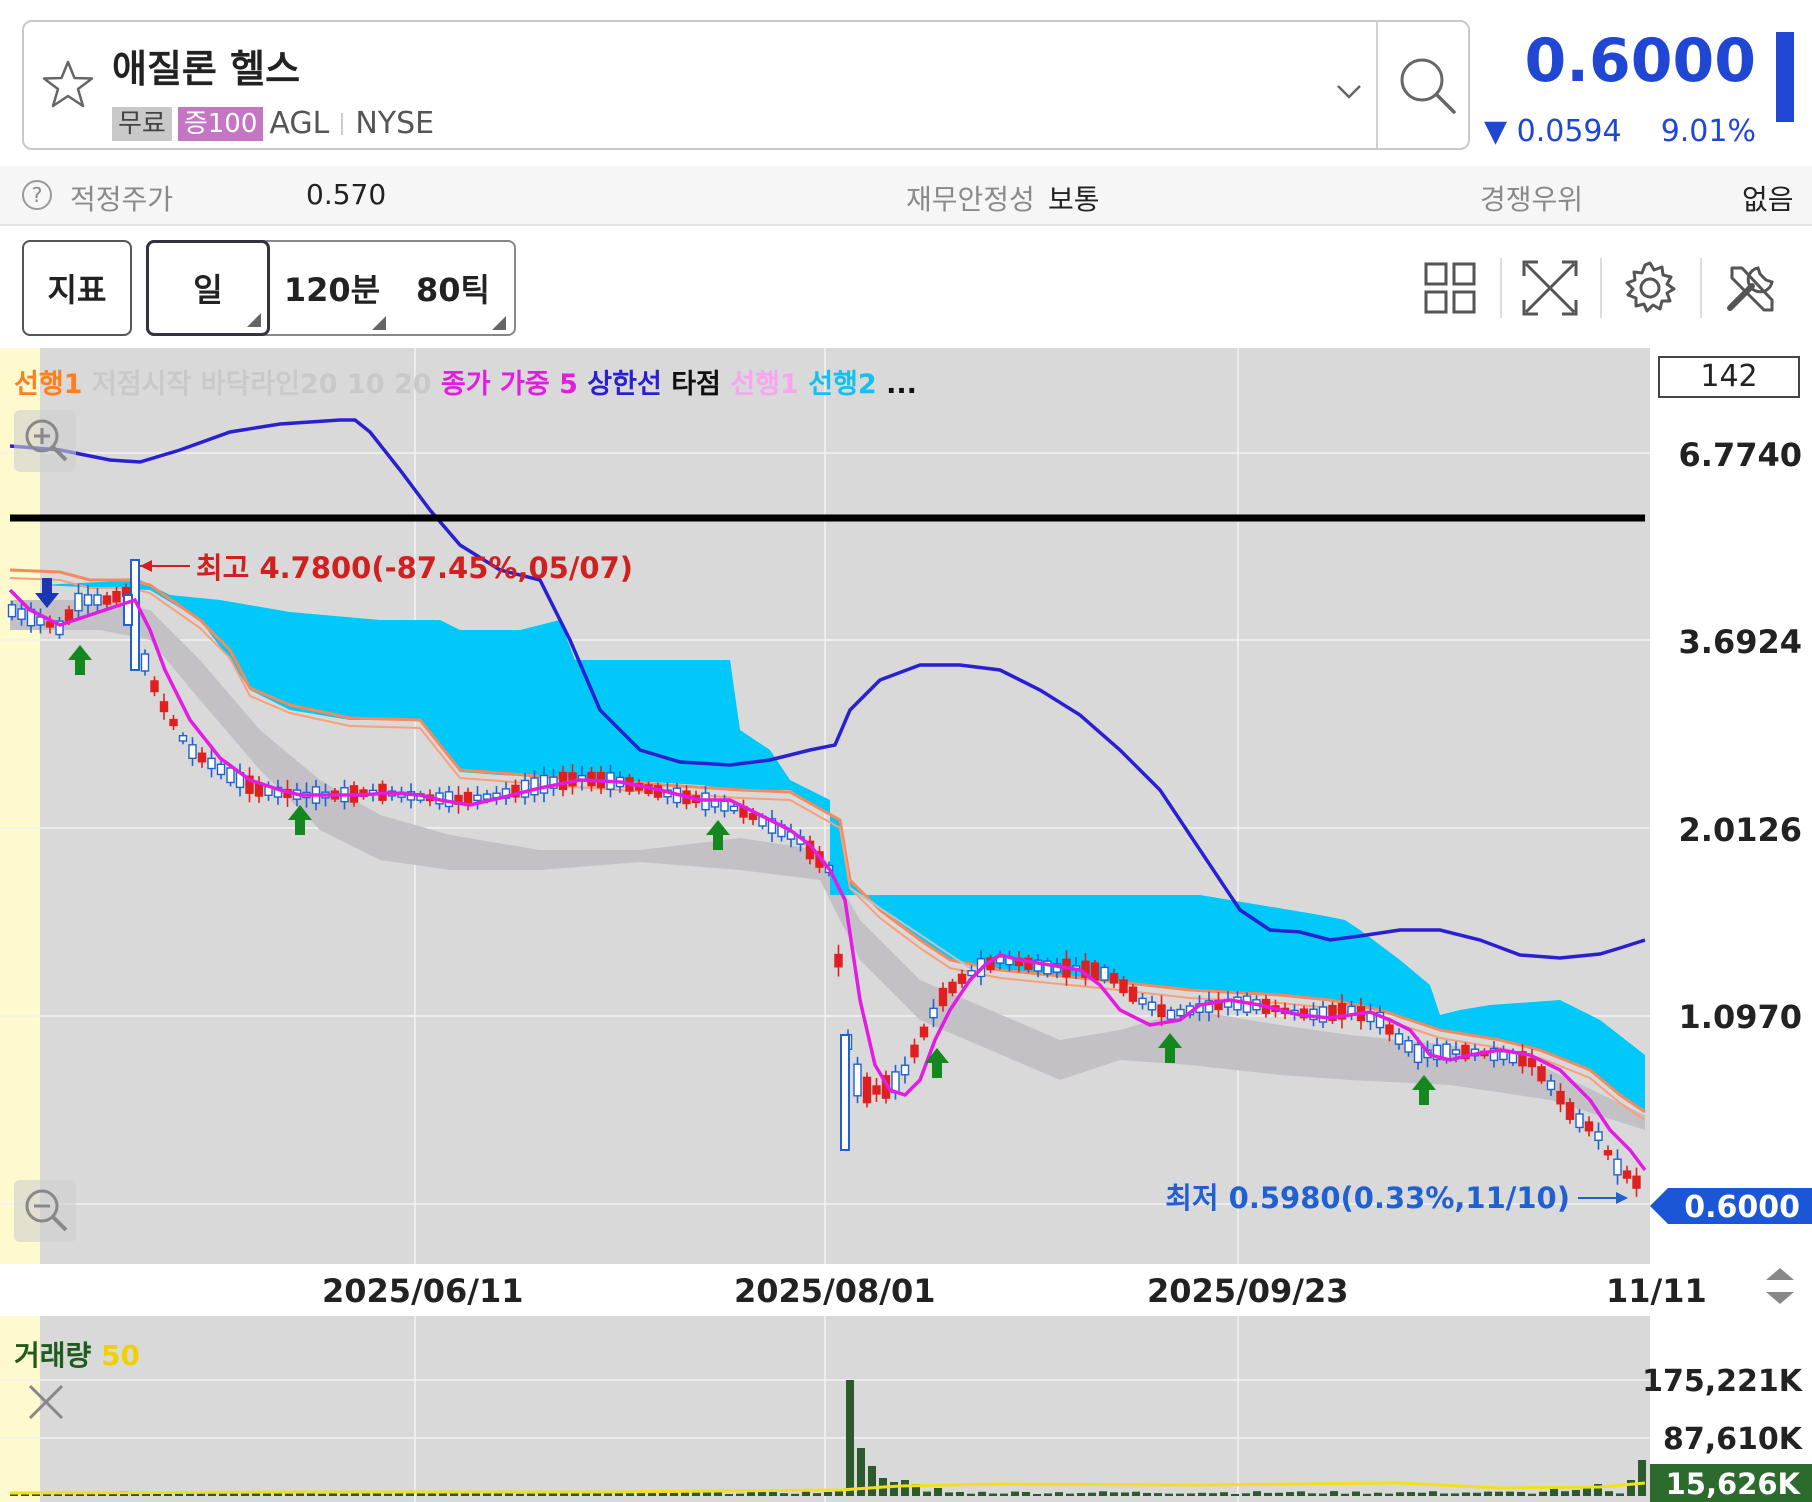 The image size is (1812, 1502). I want to click on stock-search-box: 애질론 헬스 무료 증100 AGL NYSE, so click(746, 85).